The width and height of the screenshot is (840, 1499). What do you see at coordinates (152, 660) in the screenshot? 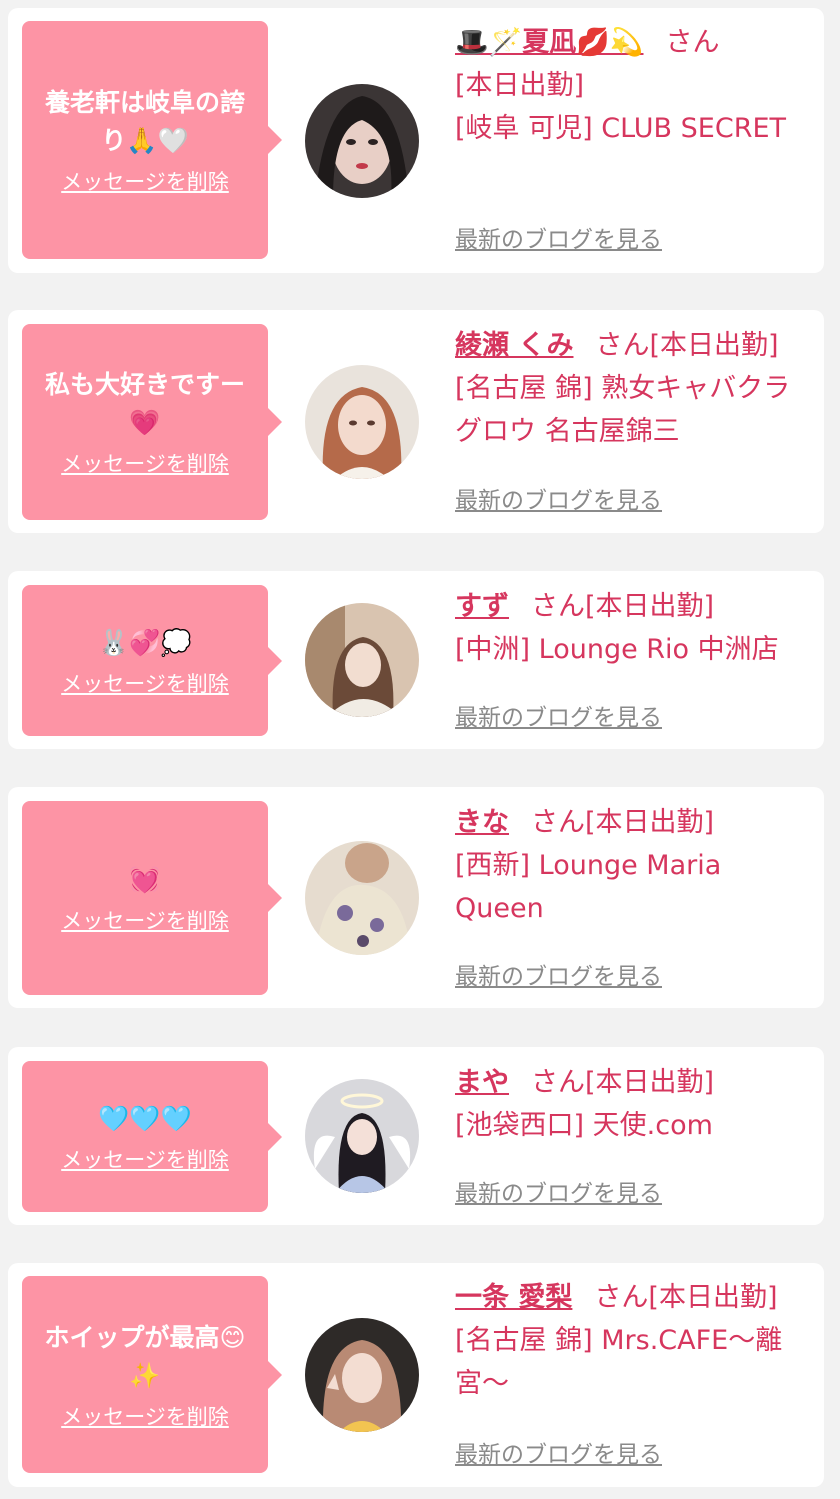
I see `message-bubble: 🐰💞💭 メッセージを削除` at bounding box center [152, 660].